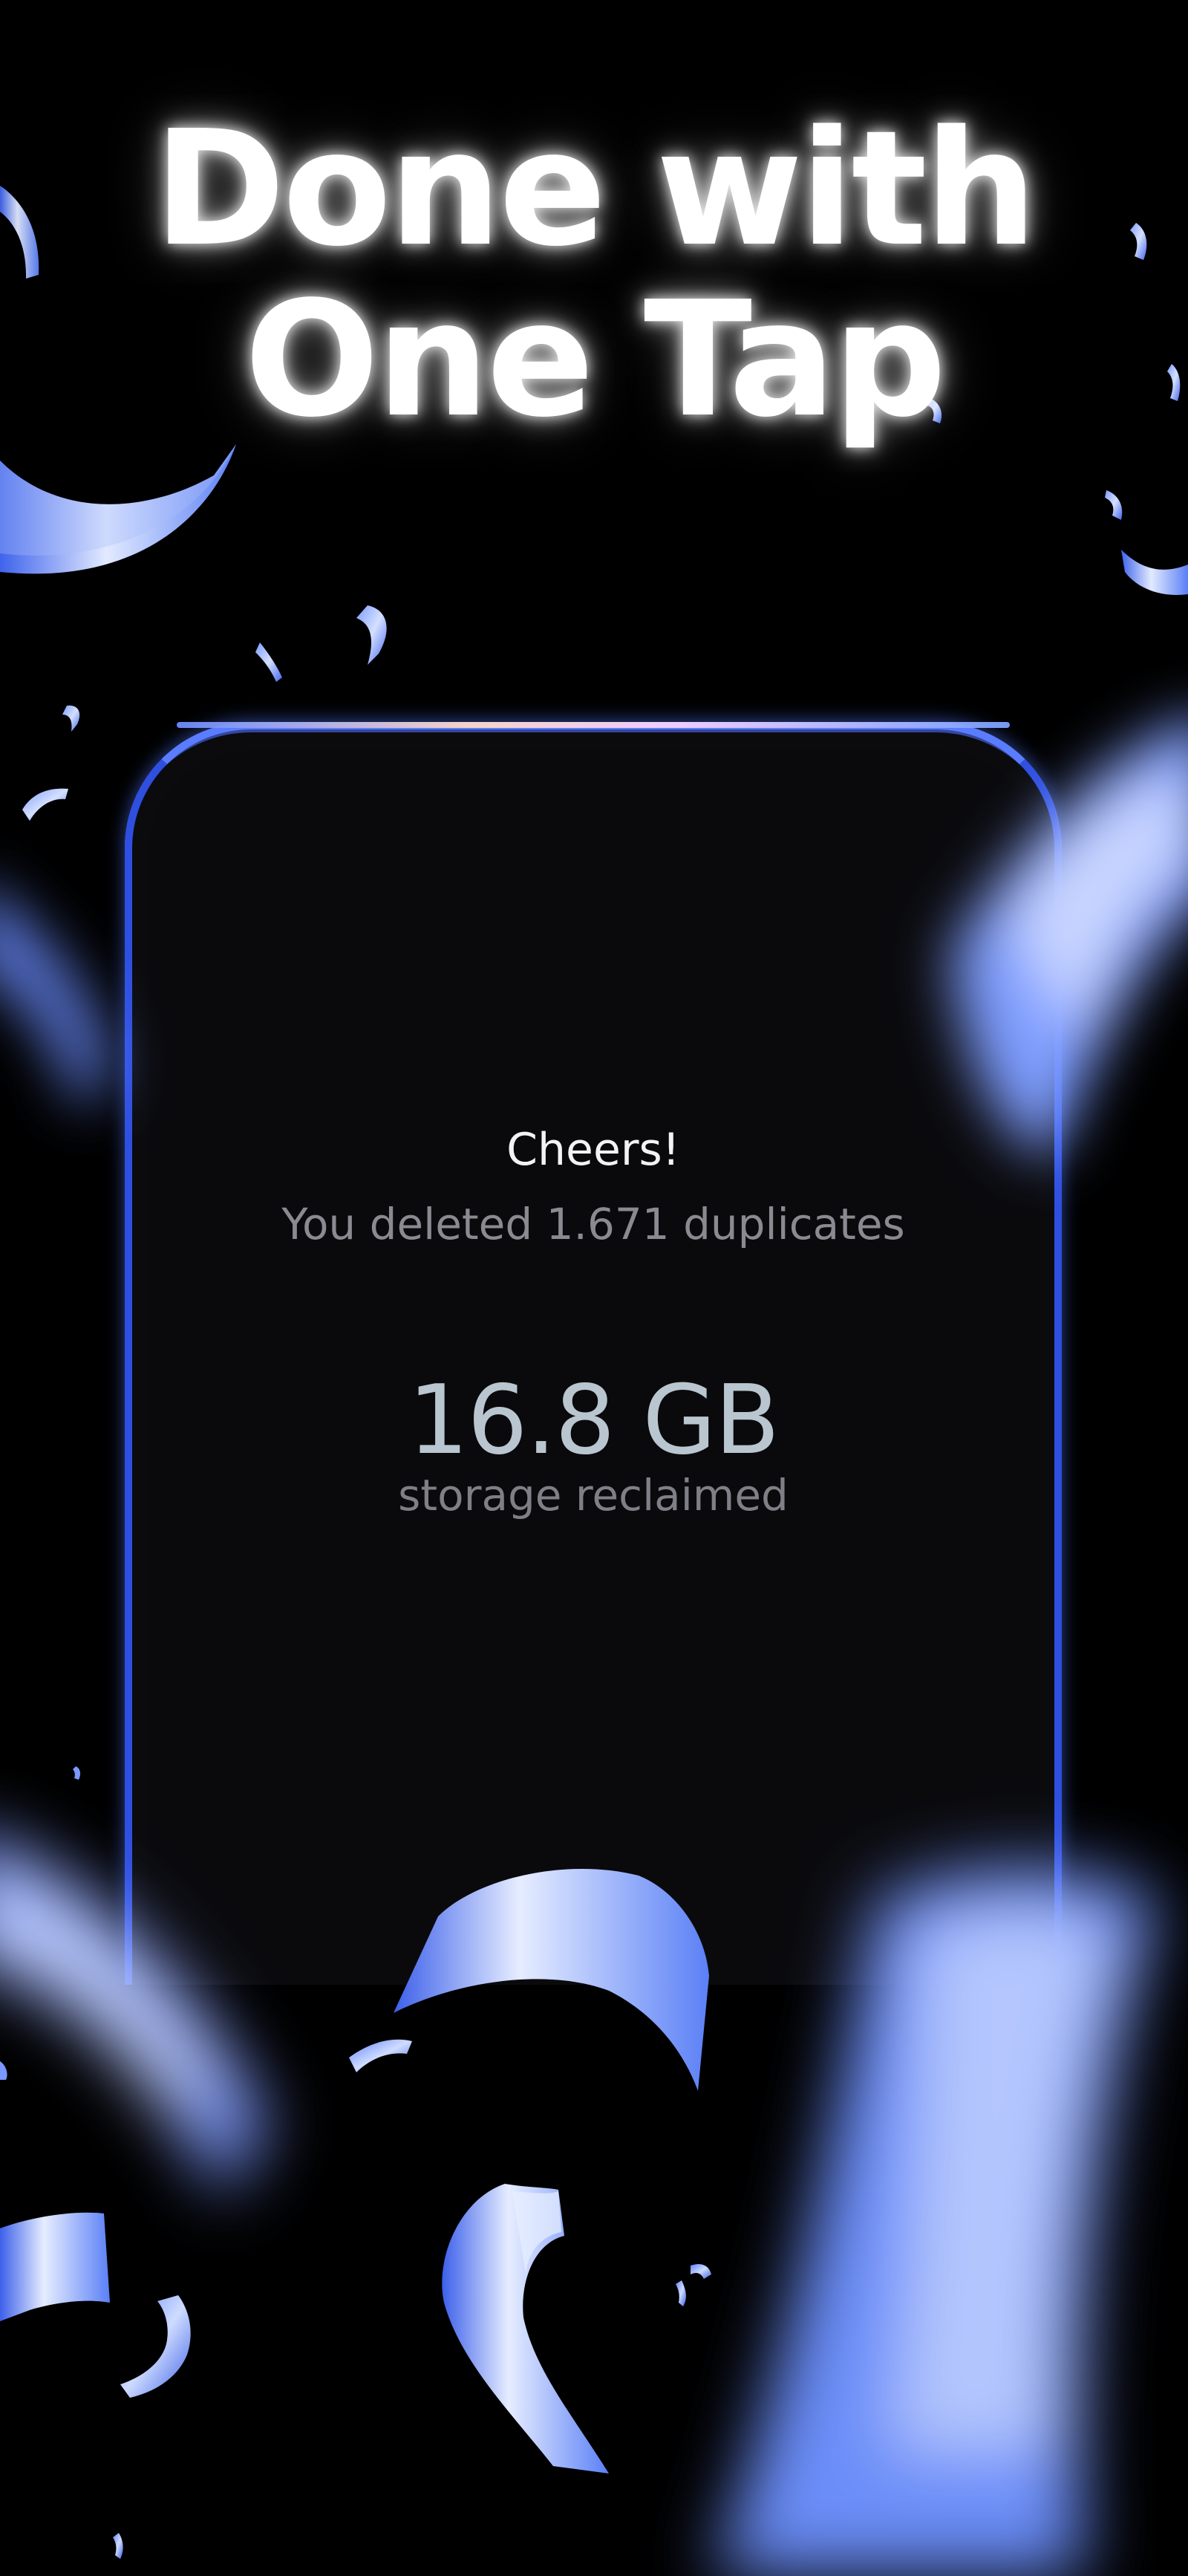 The image size is (1188, 2576). What do you see at coordinates (596, 359) in the screenshot?
I see `headline-line-2: One Tap` at bounding box center [596, 359].